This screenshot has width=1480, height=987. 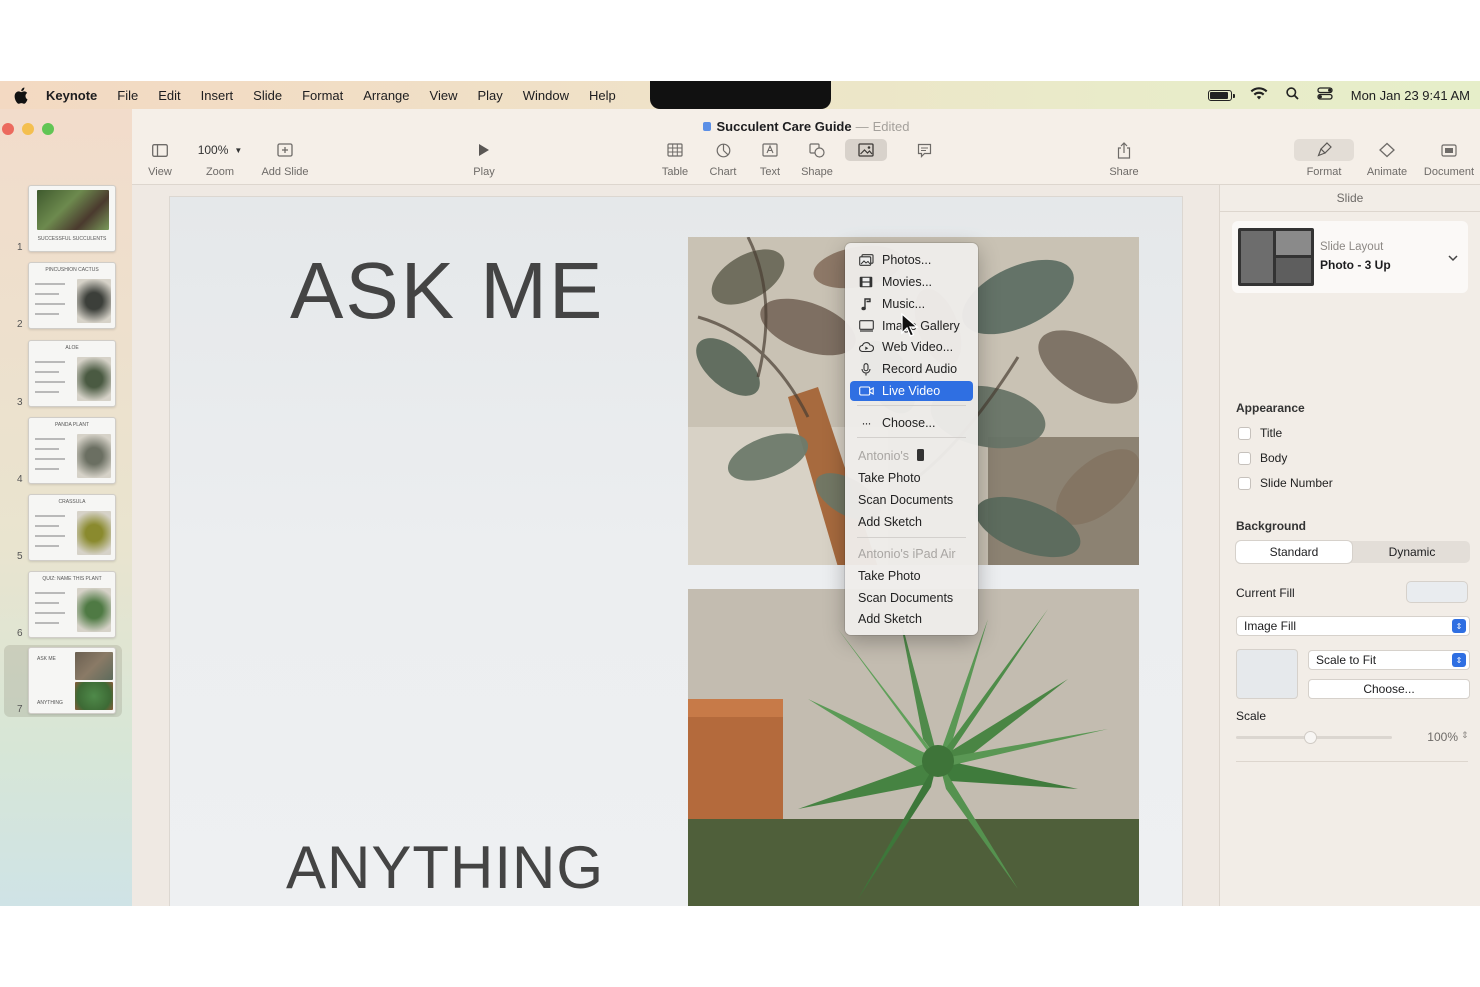 What do you see at coordinates (1294, 552) in the screenshot?
I see `background-standard-option: Standard` at bounding box center [1294, 552].